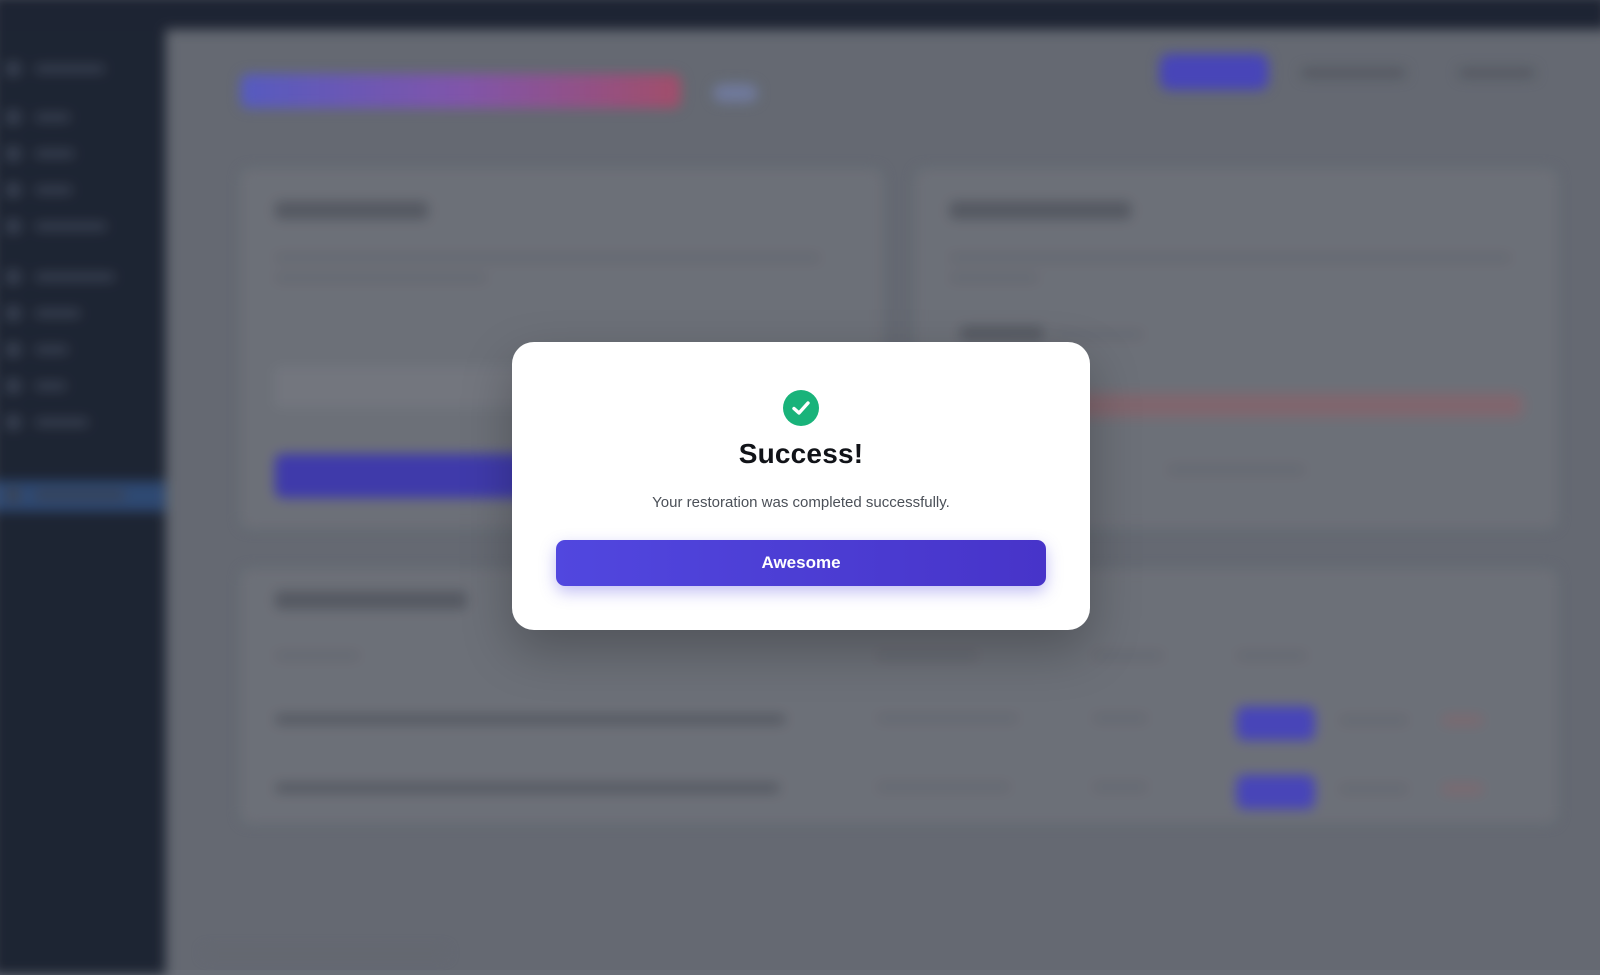 The image size is (1600, 975). What do you see at coordinates (801, 453) in the screenshot?
I see `modal-title: Success!` at bounding box center [801, 453].